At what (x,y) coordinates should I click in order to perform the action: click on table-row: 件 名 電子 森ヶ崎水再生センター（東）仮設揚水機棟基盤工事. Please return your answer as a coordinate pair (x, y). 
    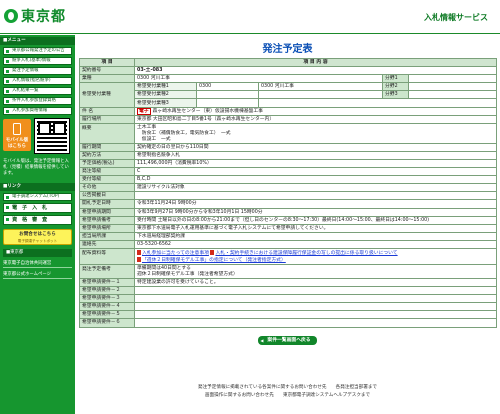
    Looking at the image, I should click on (288, 111).